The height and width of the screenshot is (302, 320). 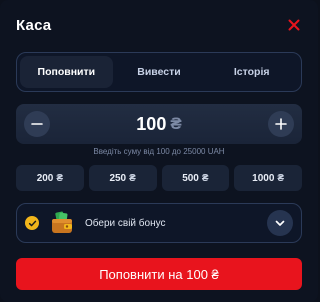 I want to click on deposit-submit-label: Поповнити на 100 ₴, so click(x=159, y=274).